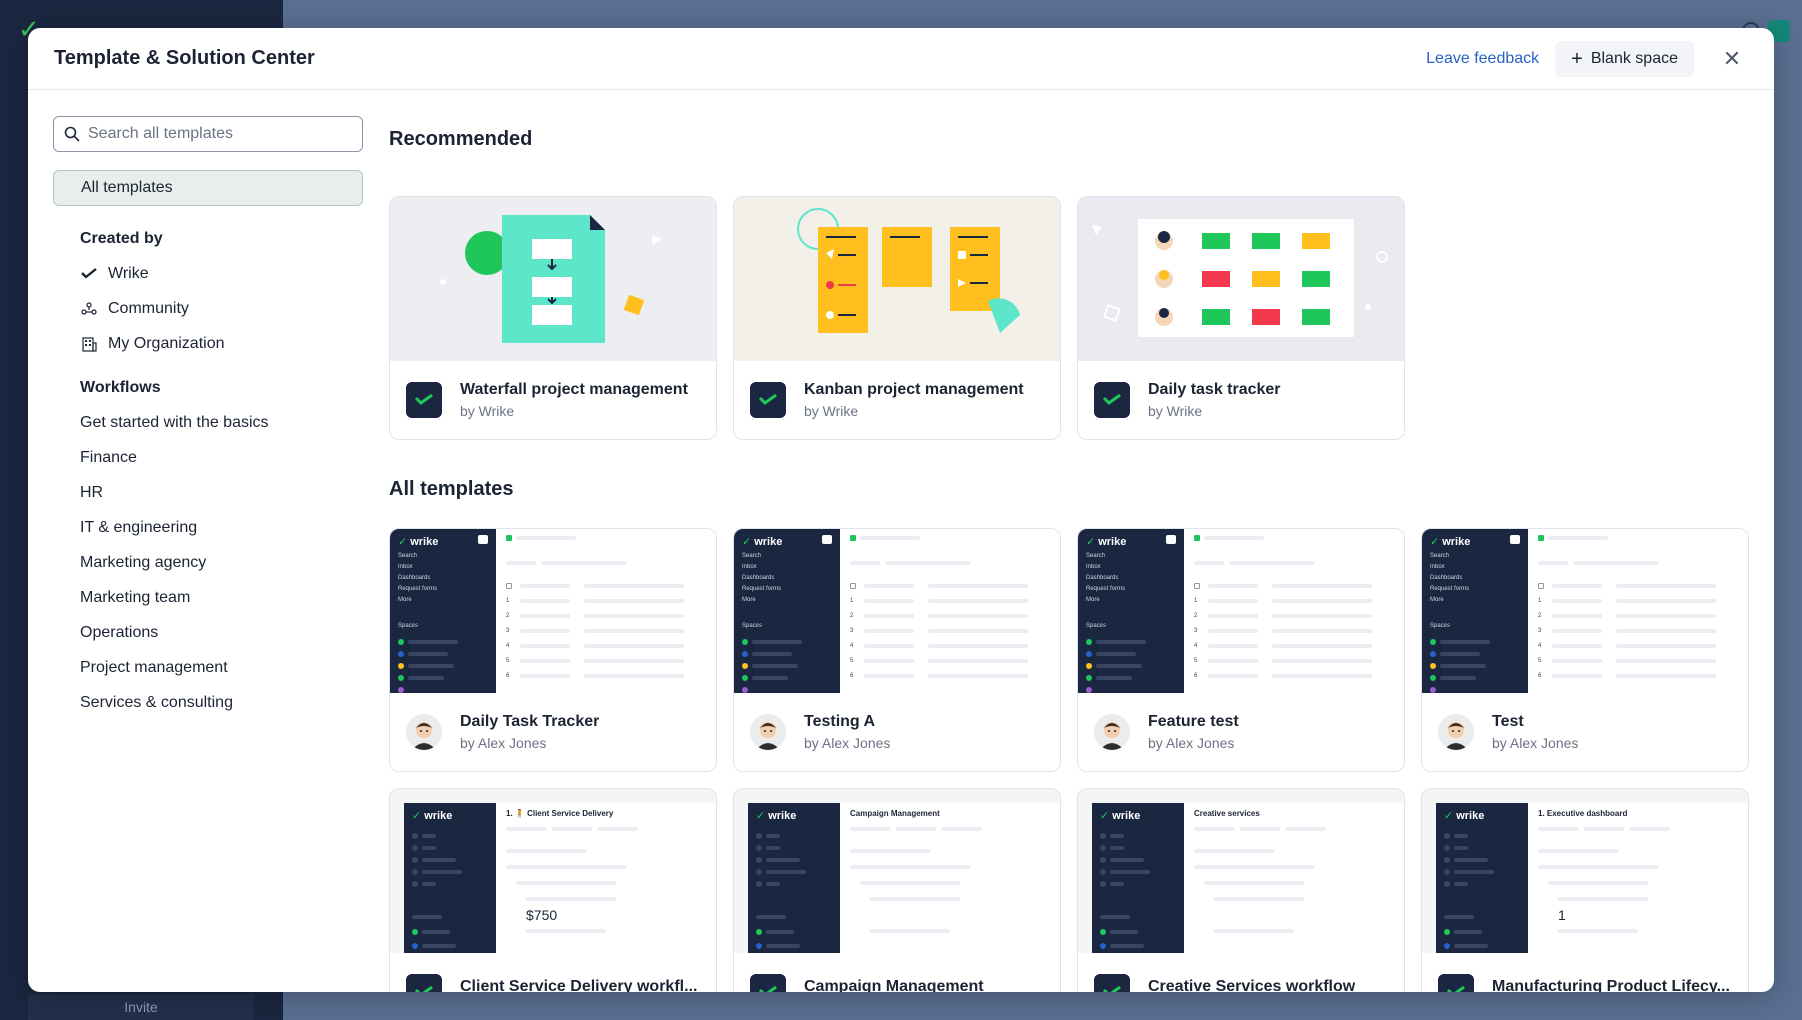 The width and height of the screenshot is (1802, 1020). I want to click on template-preview: ✓ wrike Campaign Management, so click(897, 871).